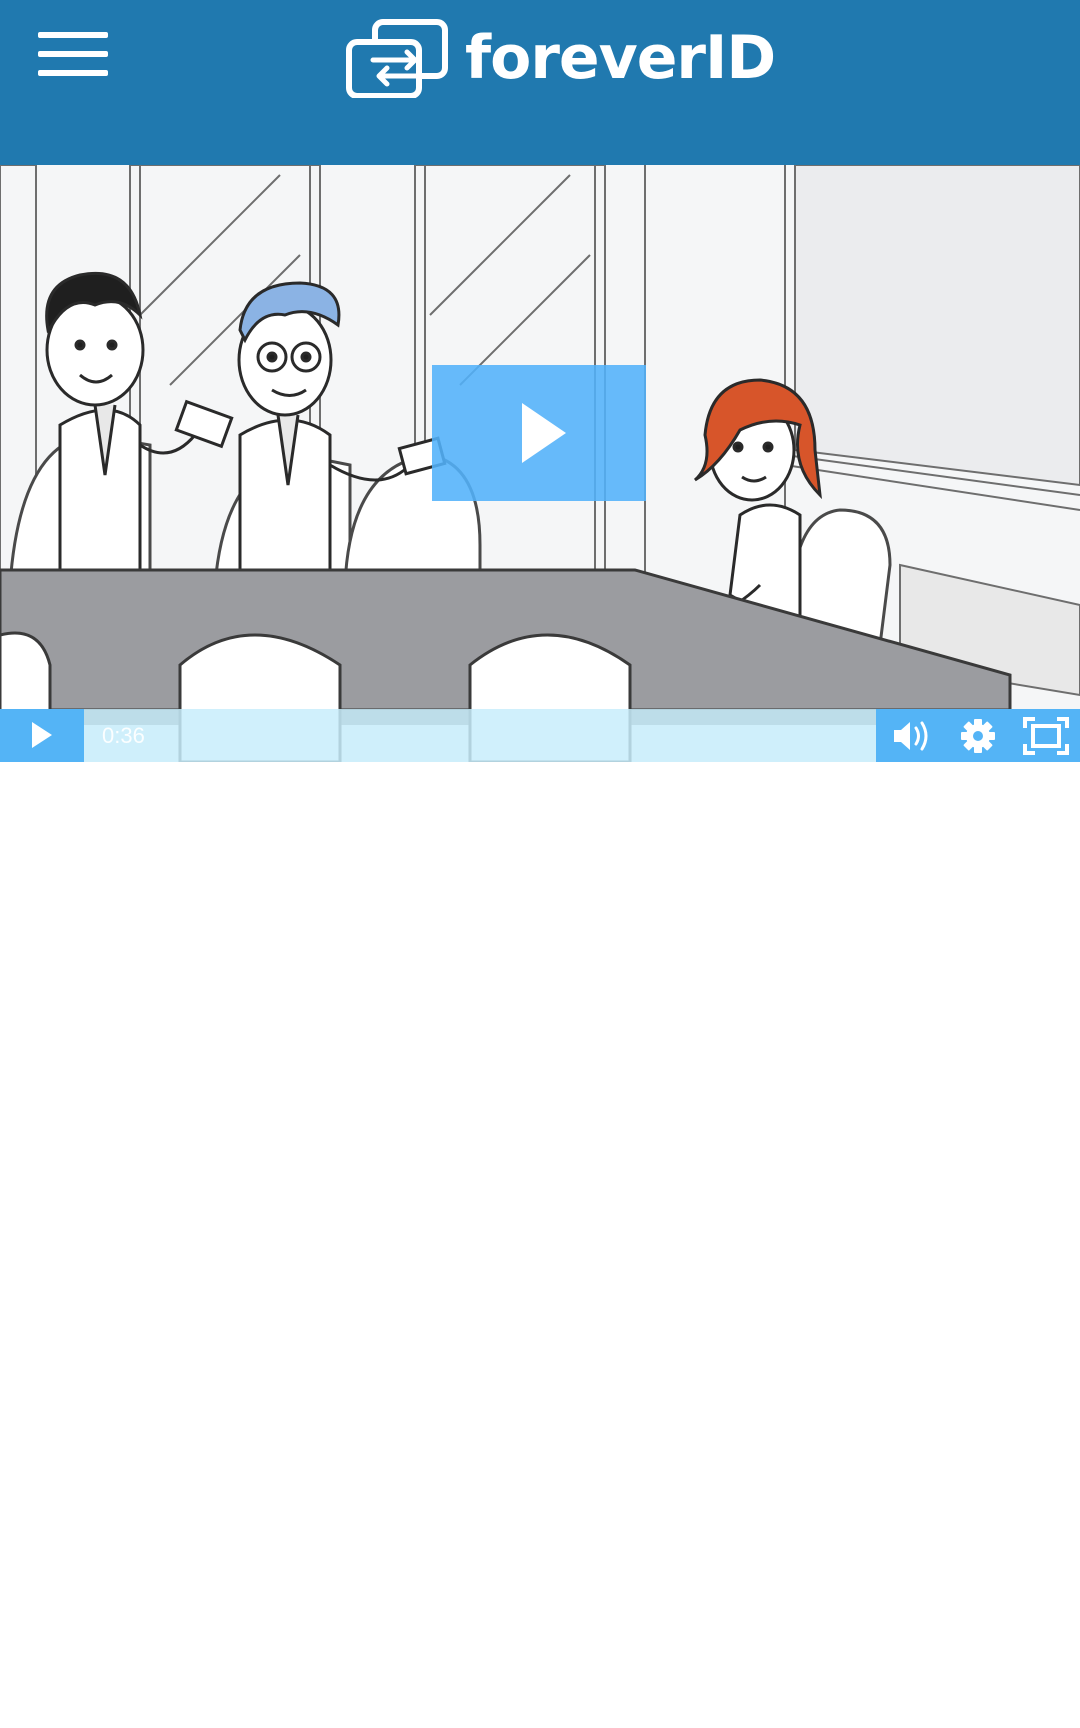 The image size is (1080, 1728). What do you see at coordinates (397, 58) in the screenshot?
I see `swap-arrows-icon` at bounding box center [397, 58].